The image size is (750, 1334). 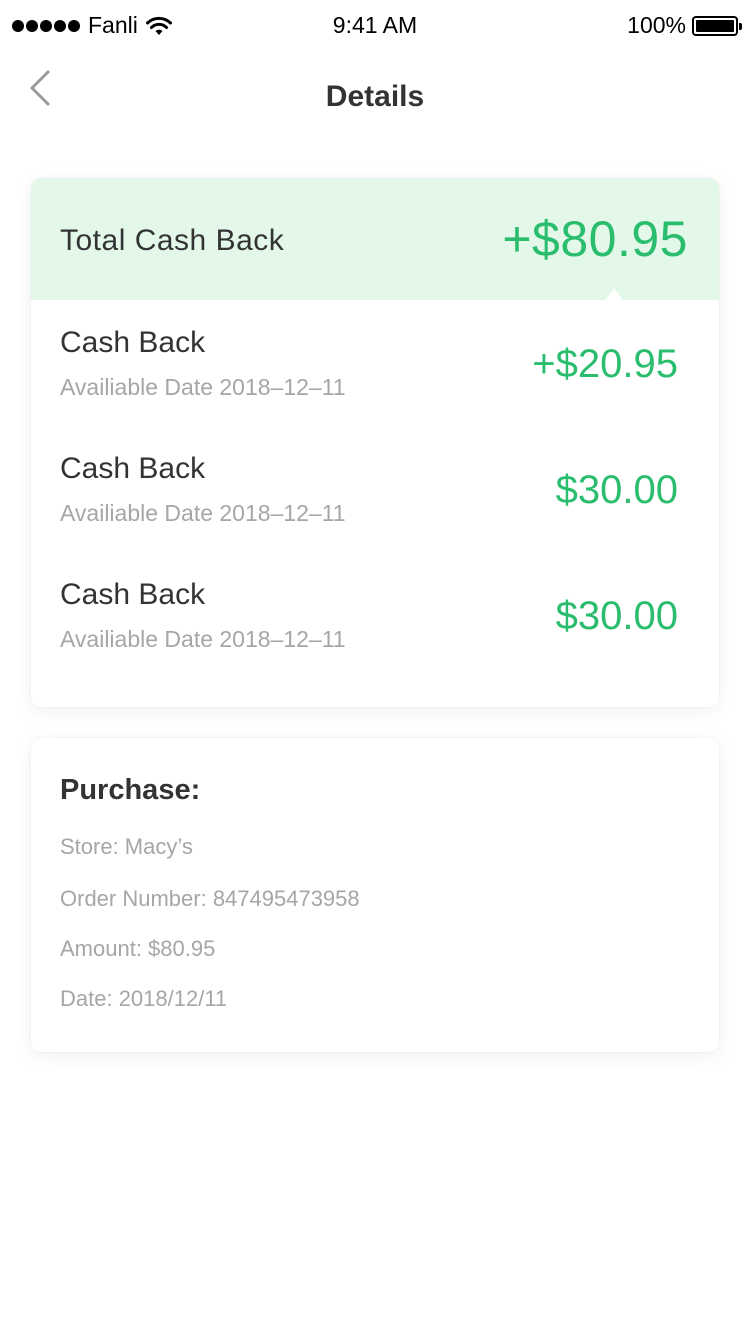 What do you see at coordinates (138, 948) in the screenshot?
I see `purchase-amount: Amount: $80.95` at bounding box center [138, 948].